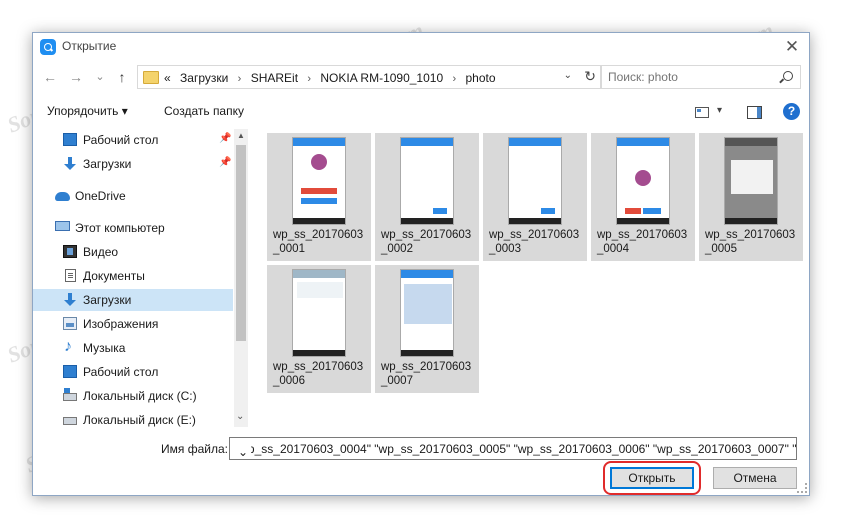  What do you see at coordinates (426, 374) in the screenshot?
I see `file-name: wp_ss_20170603_0007` at bounding box center [426, 374].